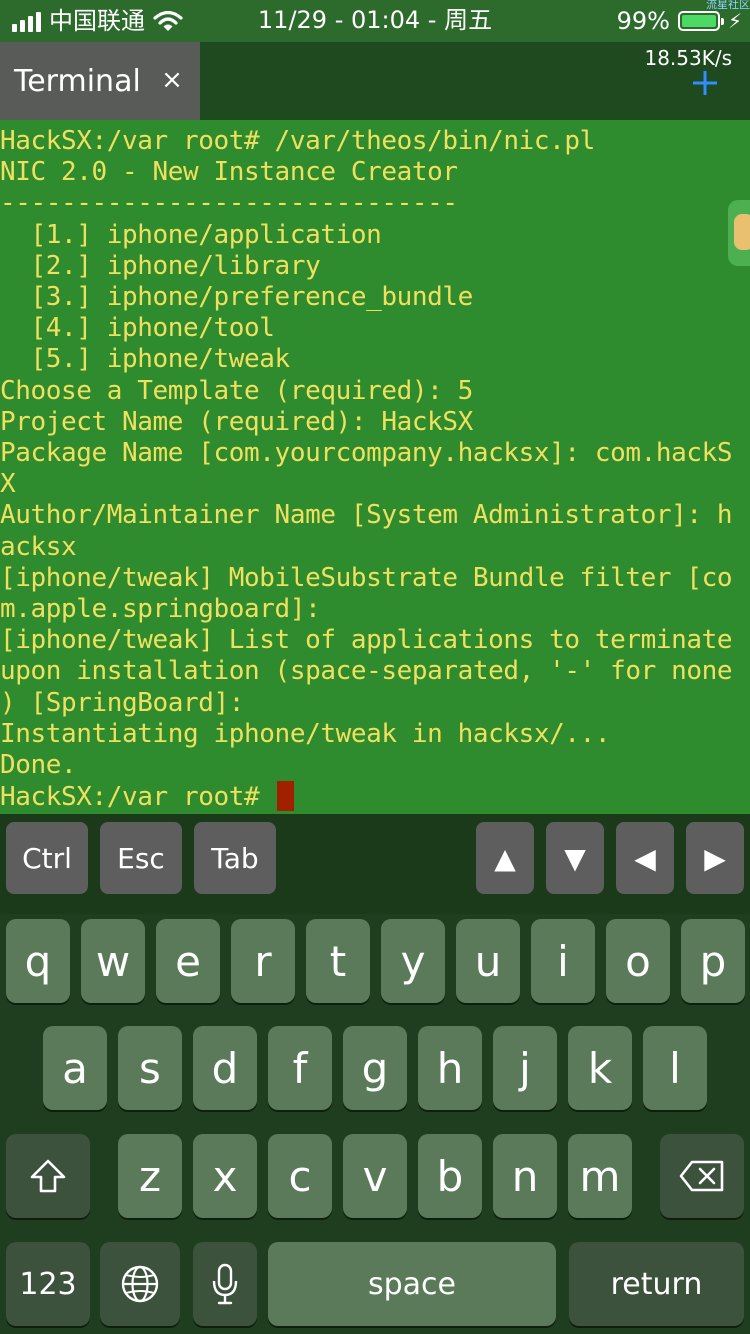 This screenshot has width=750, height=1334. What do you see at coordinates (137, 797) in the screenshot?
I see `terminal-line: HackSX:/var root#` at bounding box center [137, 797].